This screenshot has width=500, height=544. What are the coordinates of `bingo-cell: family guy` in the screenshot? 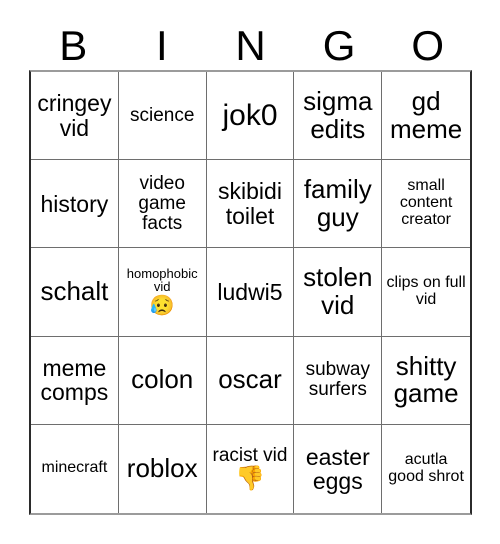 It's located at (338, 204).